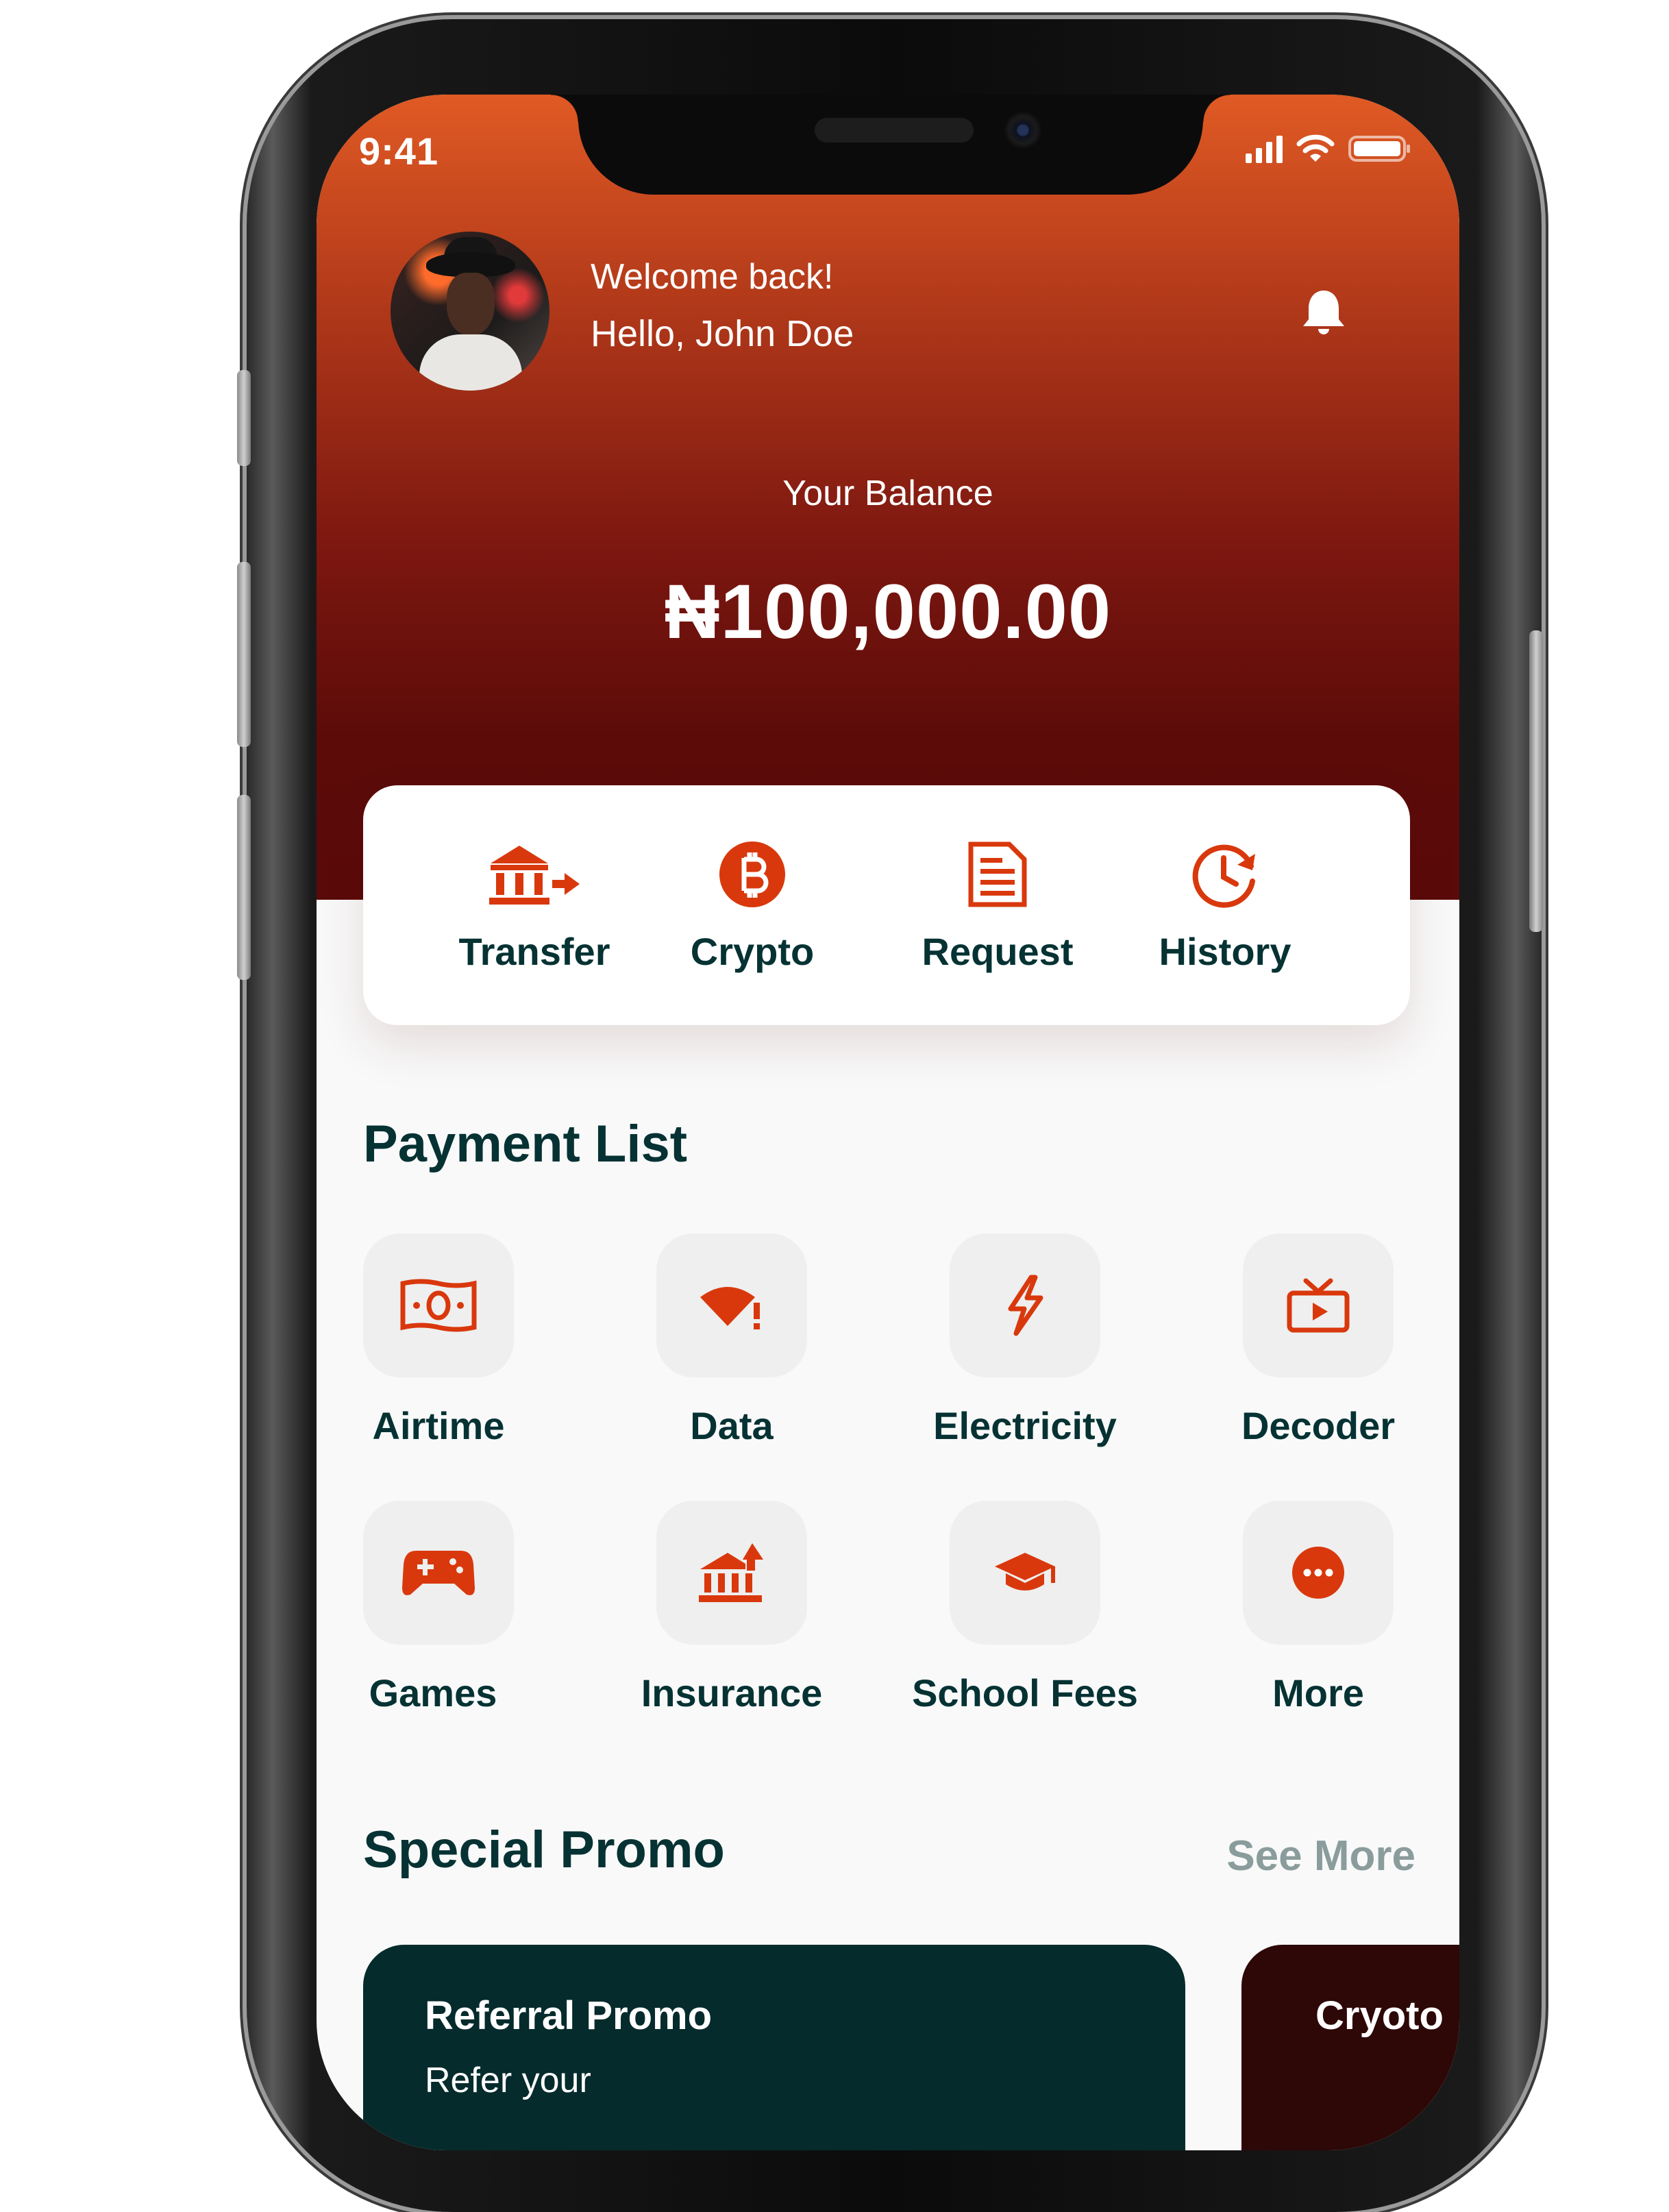 The width and height of the screenshot is (1669, 2212). What do you see at coordinates (1264, 149) in the screenshot?
I see `signal-icon` at bounding box center [1264, 149].